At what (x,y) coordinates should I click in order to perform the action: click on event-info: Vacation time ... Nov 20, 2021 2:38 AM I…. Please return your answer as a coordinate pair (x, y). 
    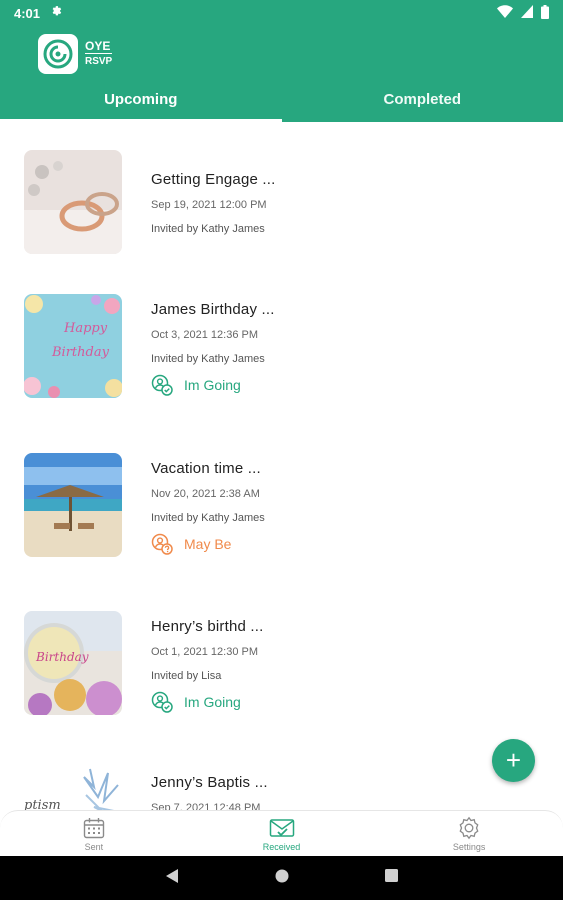
    Looking at the image, I should click on (331, 504).